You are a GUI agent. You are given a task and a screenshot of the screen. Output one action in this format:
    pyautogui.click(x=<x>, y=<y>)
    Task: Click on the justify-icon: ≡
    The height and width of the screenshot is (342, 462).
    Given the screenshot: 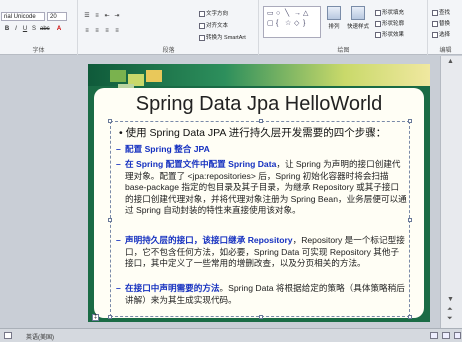 What is the action you would take?
    pyautogui.click(x=117, y=31)
    